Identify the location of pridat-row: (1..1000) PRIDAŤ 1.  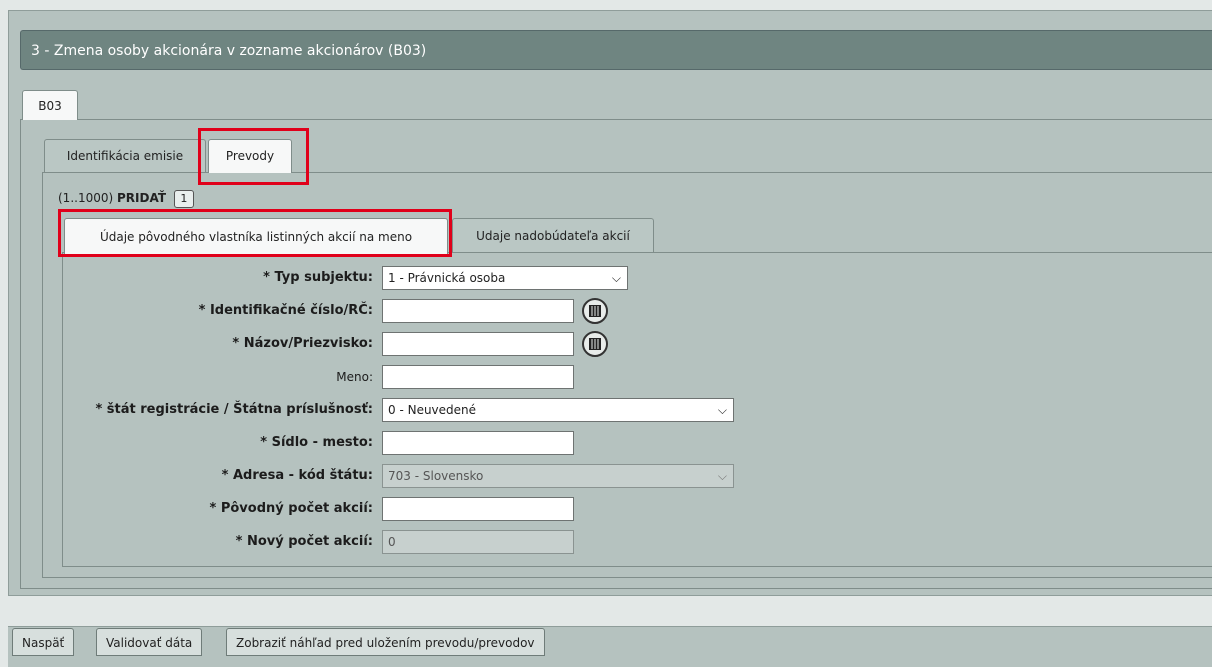
(126, 198).